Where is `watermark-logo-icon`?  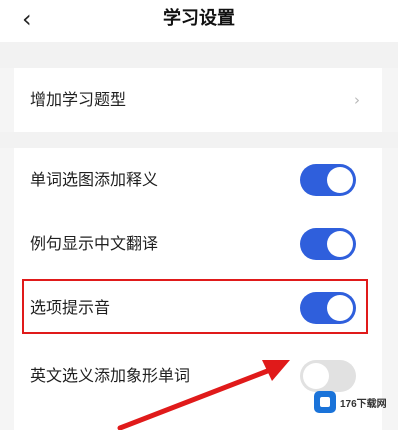
watermark-logo-icon is located at coordinates (325, 402).